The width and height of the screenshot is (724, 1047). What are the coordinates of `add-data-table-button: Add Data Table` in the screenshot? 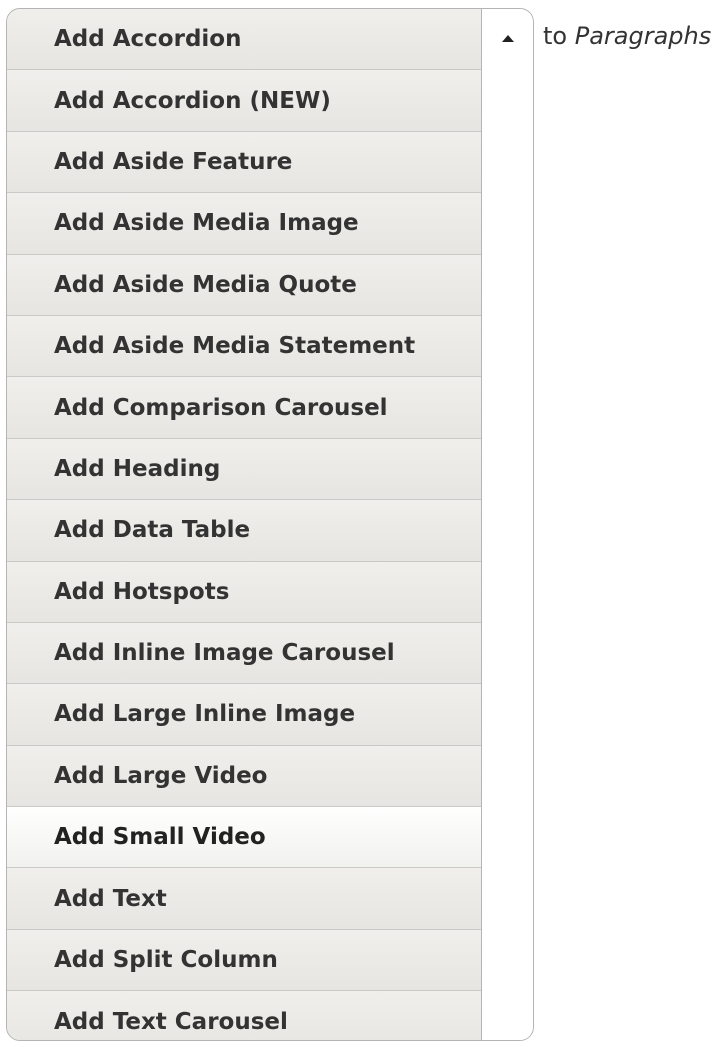 It's located at (244, 531).